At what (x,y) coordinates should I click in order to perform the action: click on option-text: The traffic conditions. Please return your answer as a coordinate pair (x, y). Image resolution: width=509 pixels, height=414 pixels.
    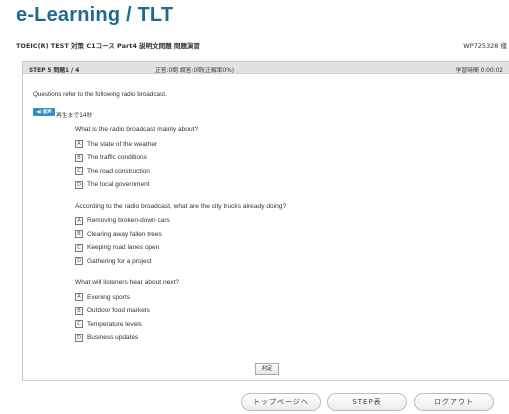
    Looking at the image, I should click on (117, 158).